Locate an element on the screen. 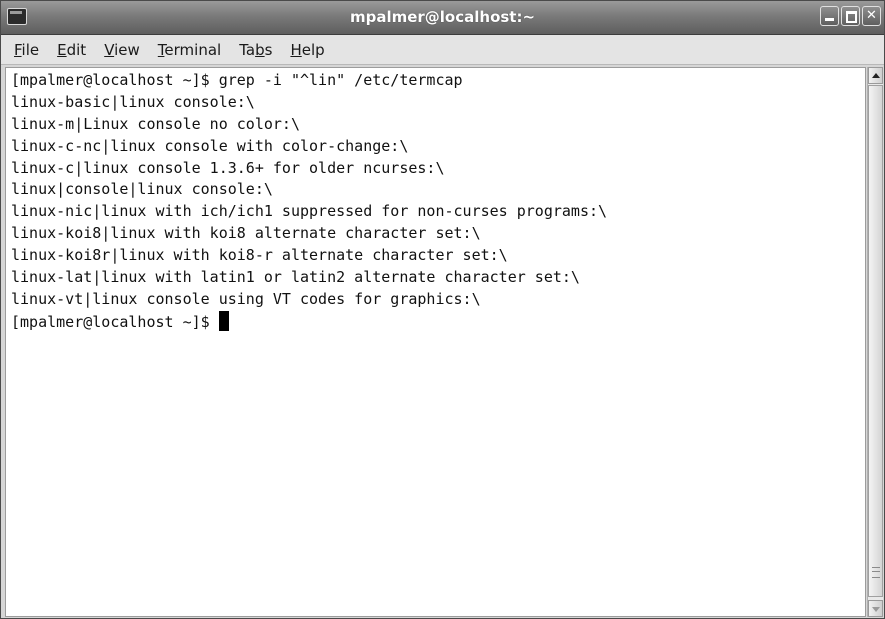  window-controls: ✕ is located at coordinates (850, 16).